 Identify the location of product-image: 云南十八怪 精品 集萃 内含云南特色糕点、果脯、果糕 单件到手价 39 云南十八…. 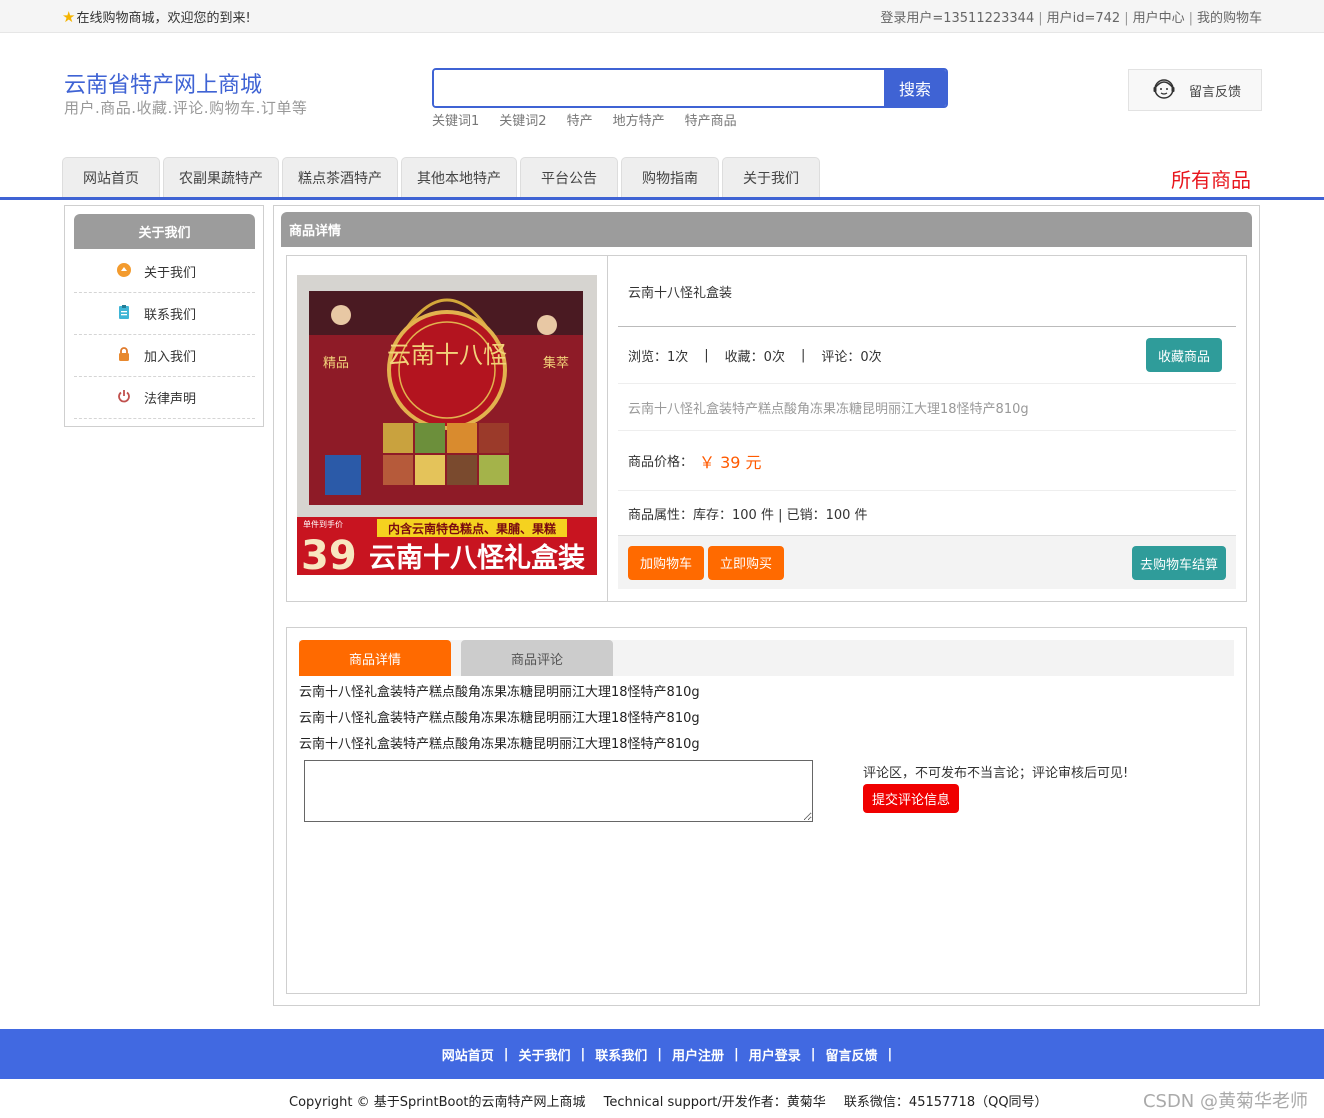
(447, 425).